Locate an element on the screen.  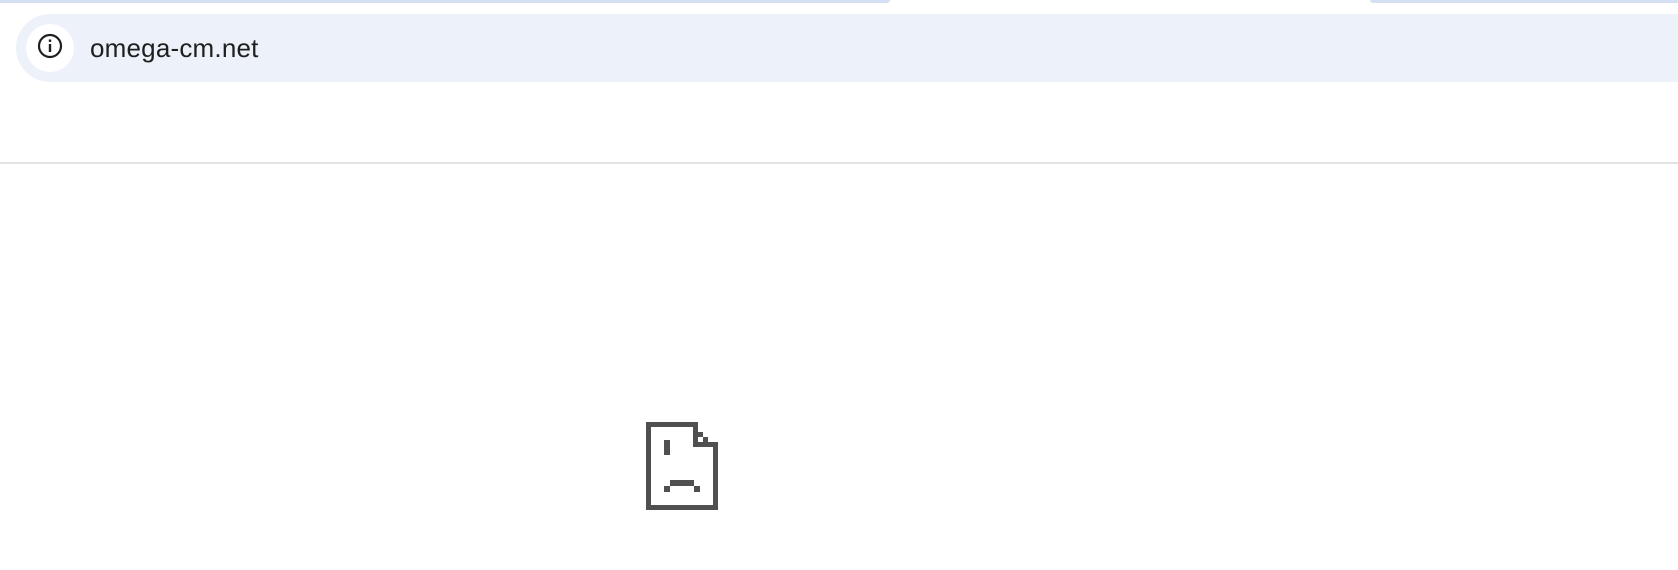
inactive-tab-left is located at coordinates (445, 1).